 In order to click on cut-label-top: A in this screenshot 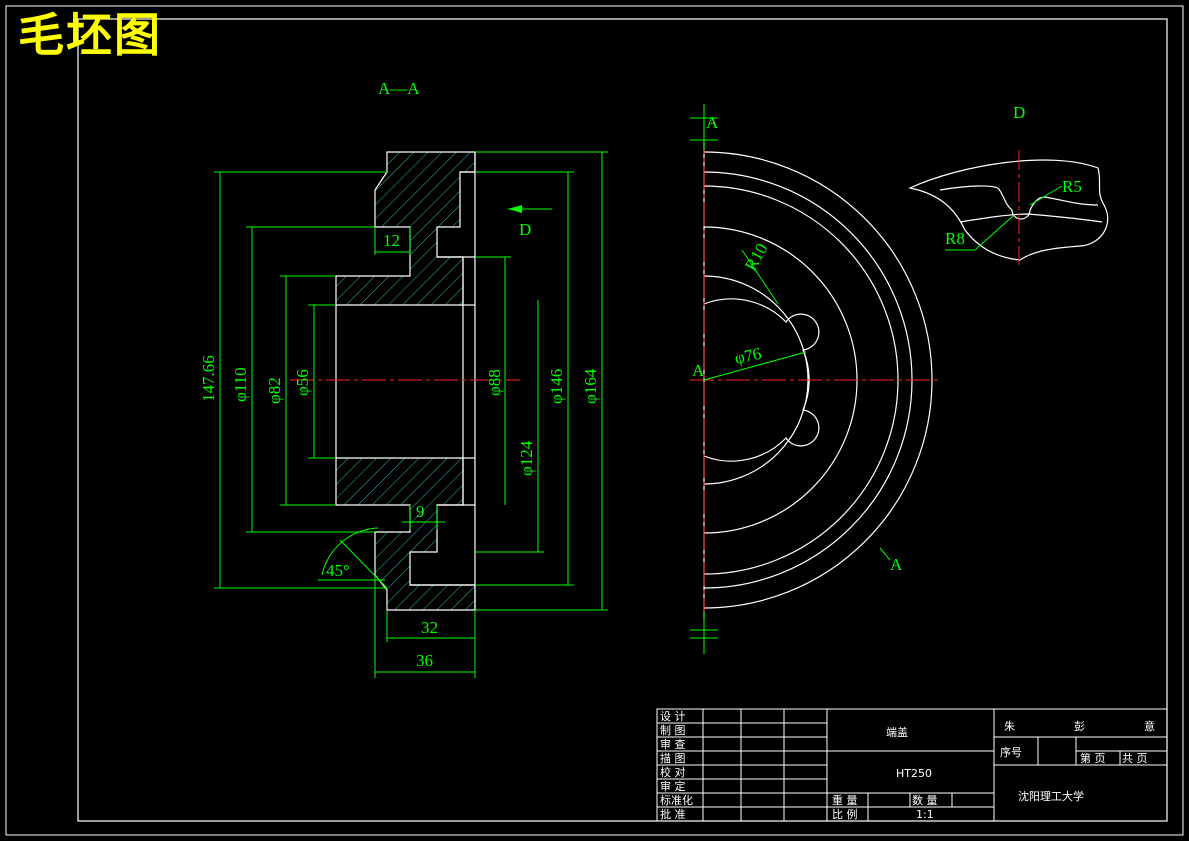, I will do `click(712, 122)`.